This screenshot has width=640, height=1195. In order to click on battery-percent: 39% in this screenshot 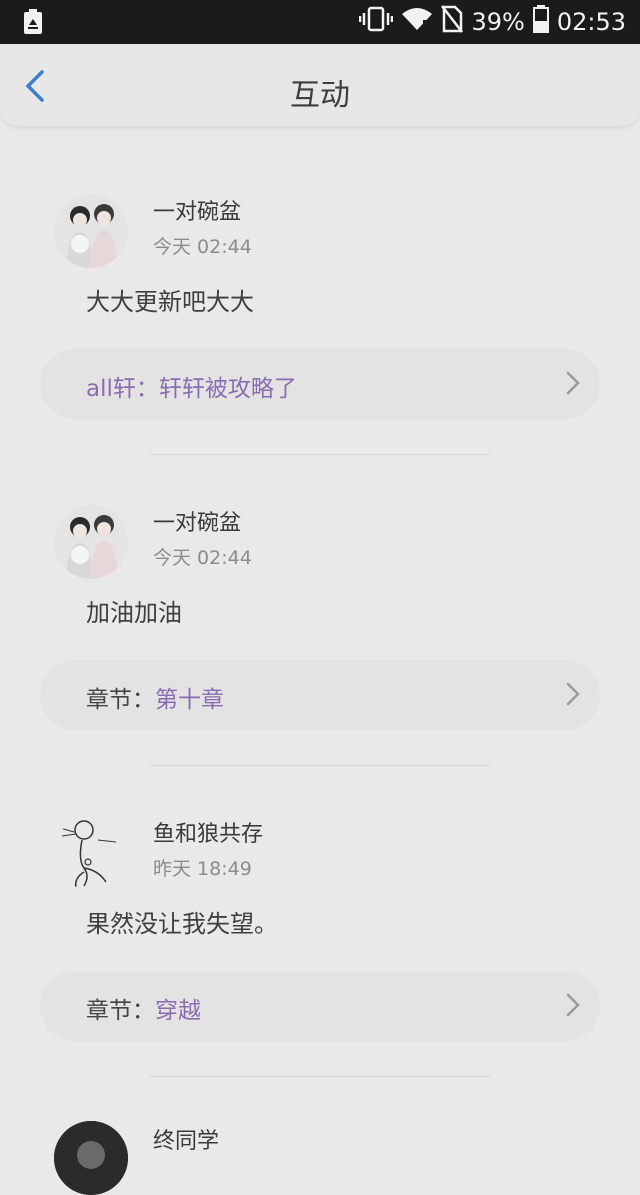, I will do `click(498, 22)`.